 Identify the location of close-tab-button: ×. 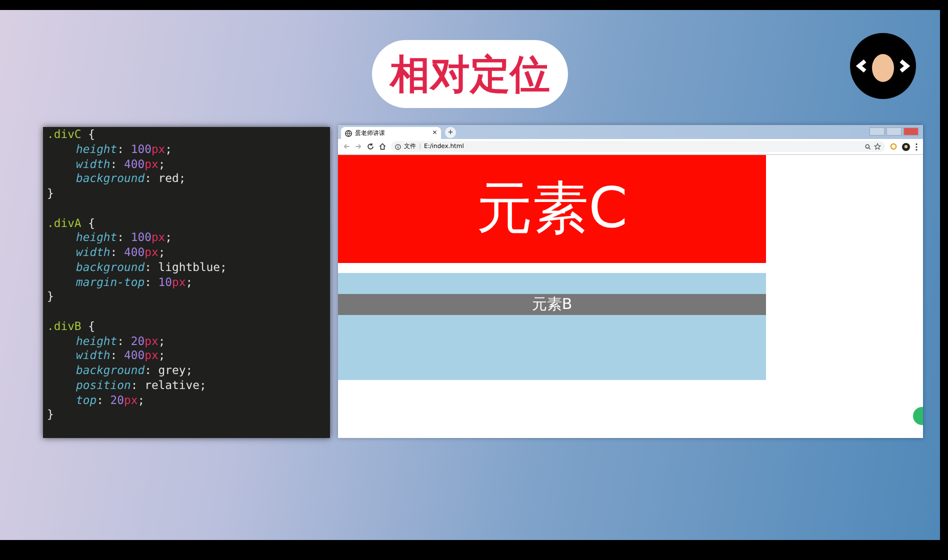
(434, 133).